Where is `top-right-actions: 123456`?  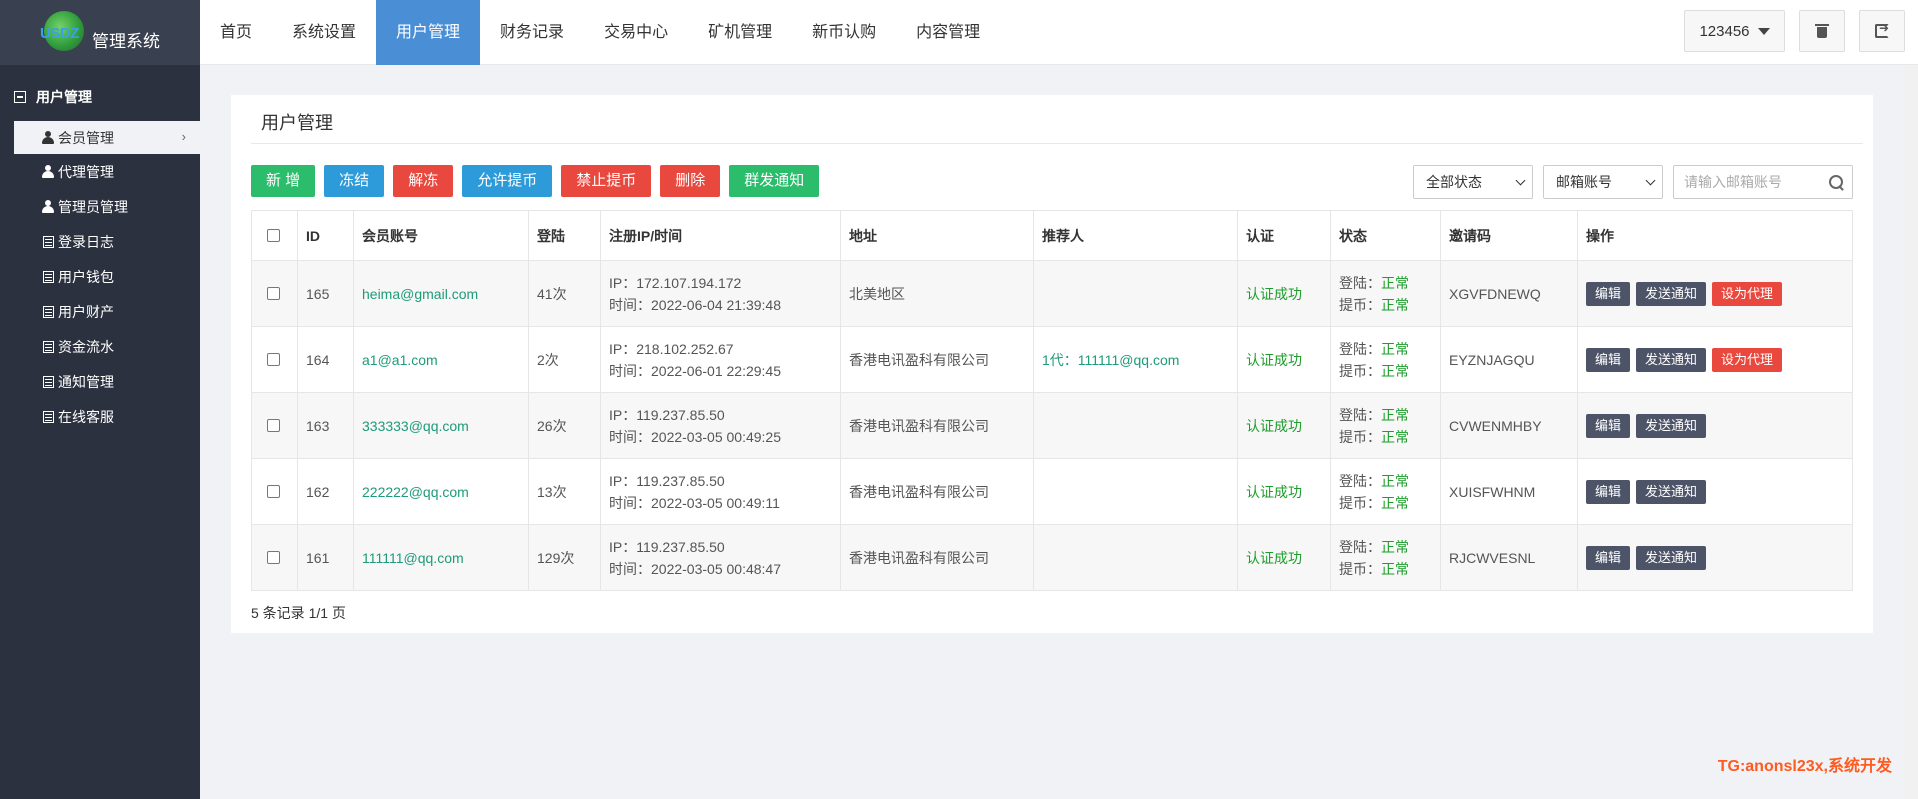 top-right-actions: 123456 is located at coordinates (1794, 31).